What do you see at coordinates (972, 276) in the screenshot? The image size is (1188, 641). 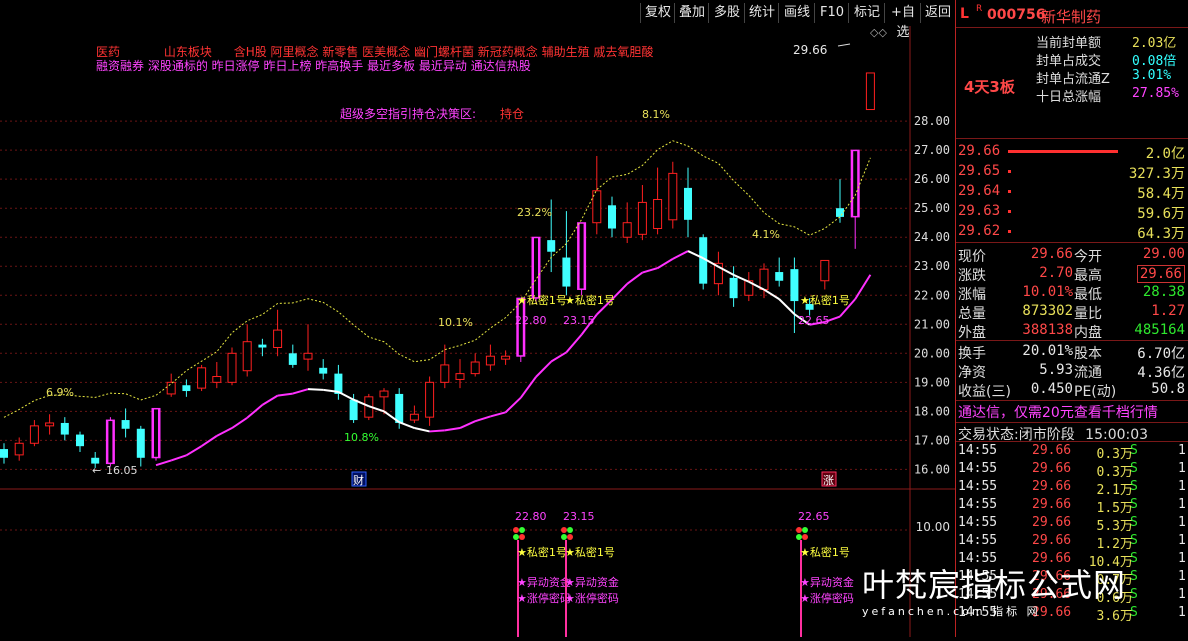 I see `quote-label: 涨跌` at bounding box center [972, 276].